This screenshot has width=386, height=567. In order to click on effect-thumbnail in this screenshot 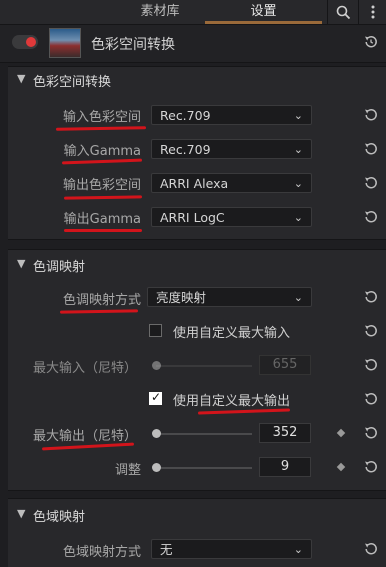, I will do `click(65, 43)`.